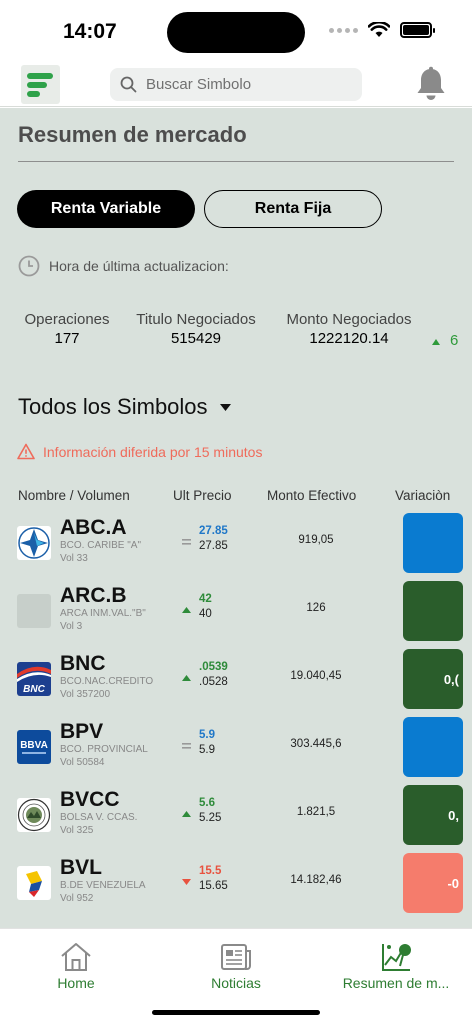 The height and width of the screenshot is (1024, 472). I want to click on stat-monto-negociados: Monto Negociados 1222120.14, so click(349, 329).